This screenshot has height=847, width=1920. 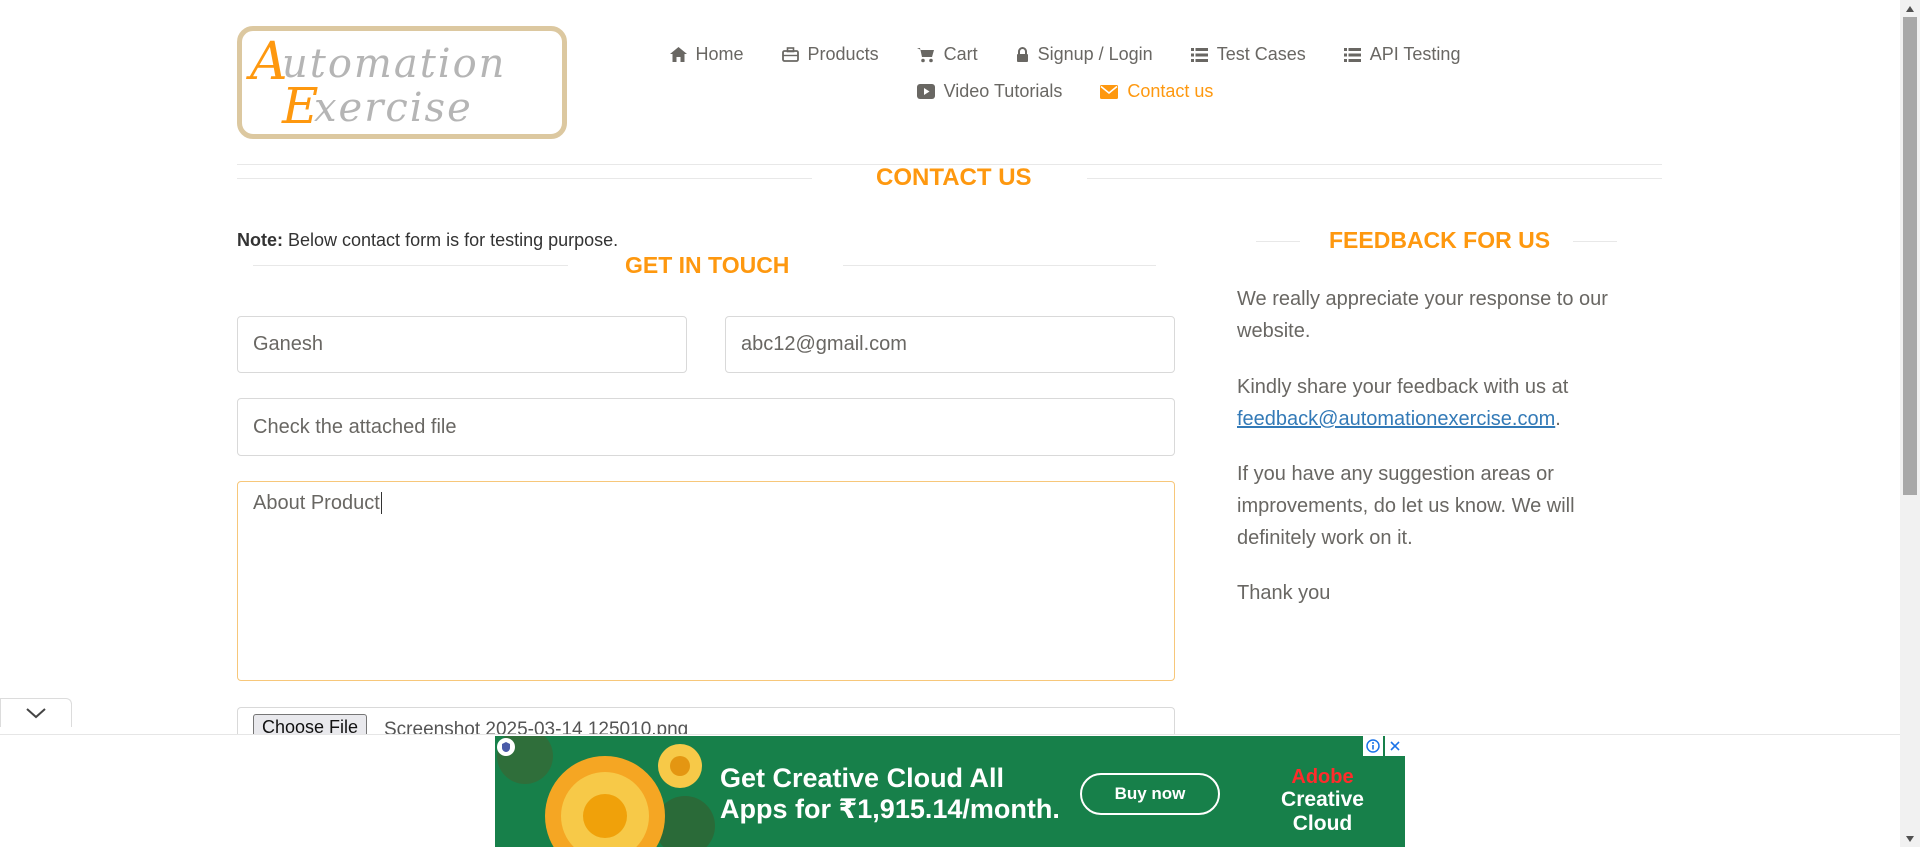 I want to click on envelope-icon, so click(x=1109, y=91).